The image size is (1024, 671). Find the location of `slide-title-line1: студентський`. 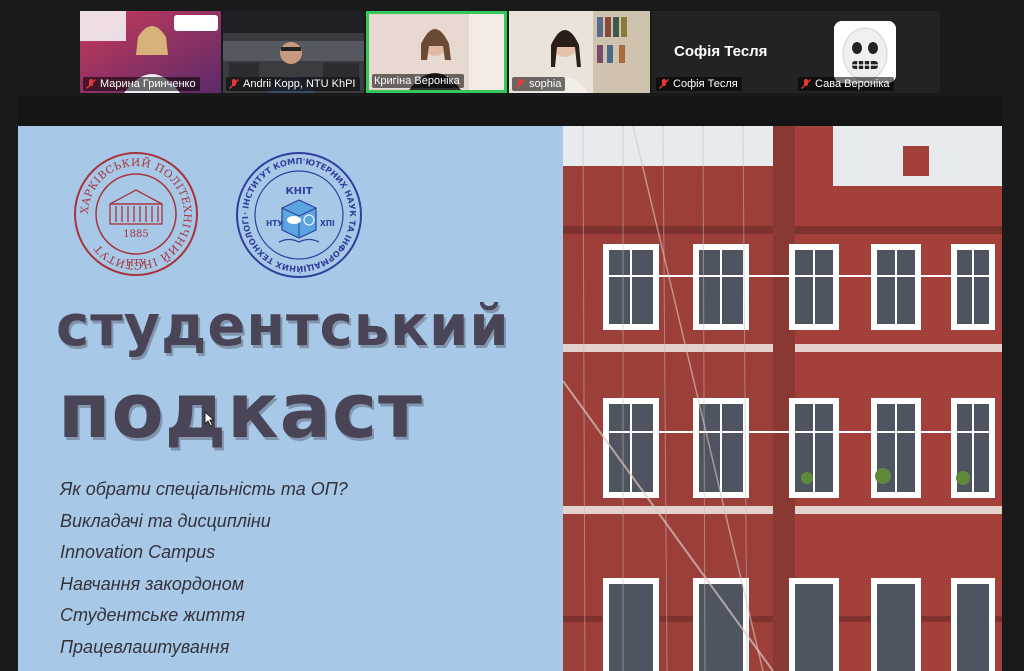

slide-title-line1: студентський is located at coordinates (283, 326).